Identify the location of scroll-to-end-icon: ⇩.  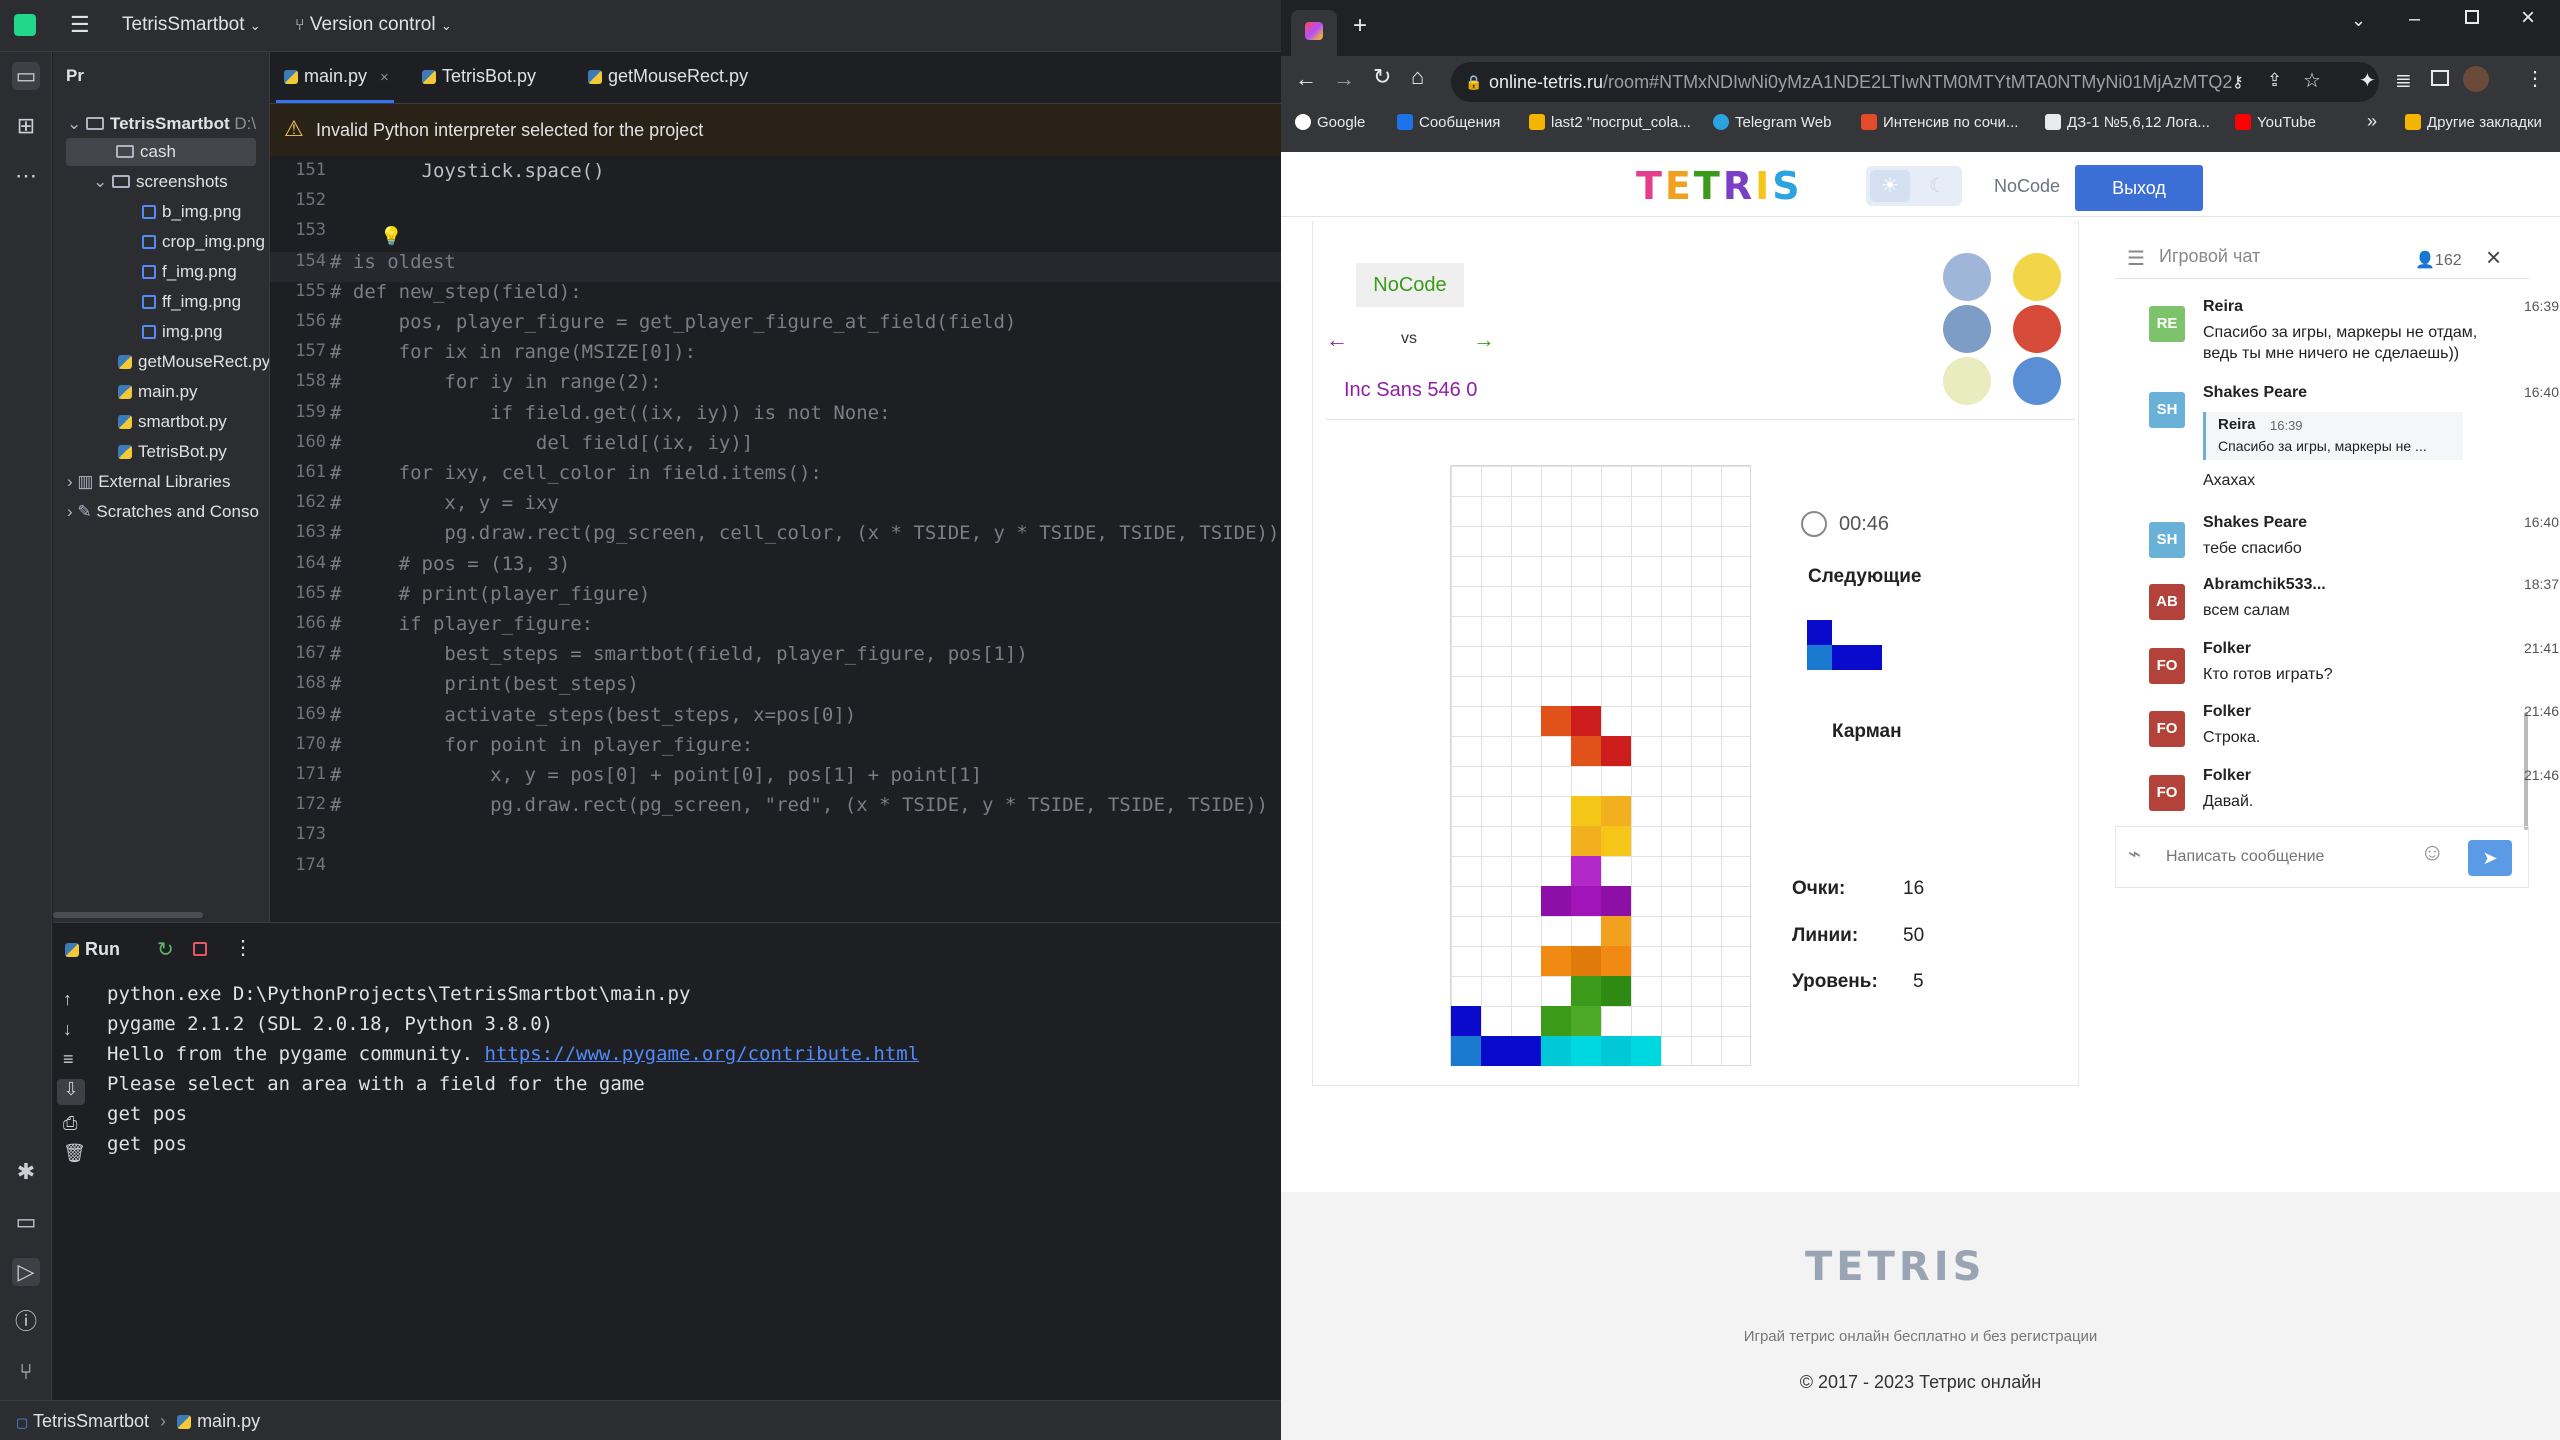
(71, 1092).